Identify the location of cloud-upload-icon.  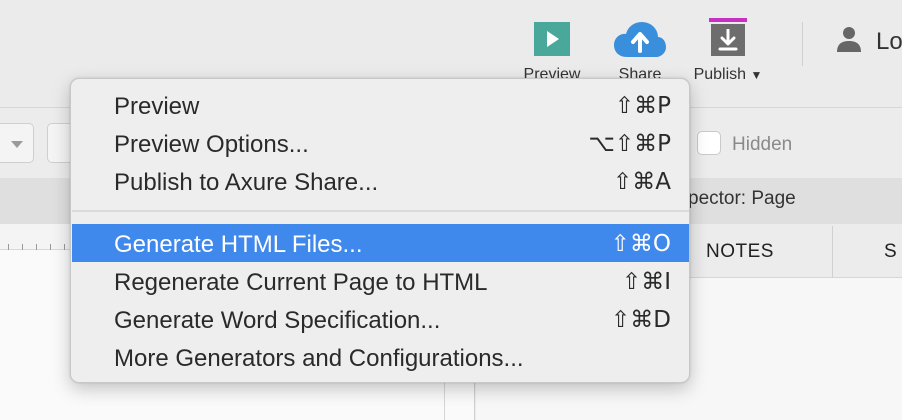
(640, 39).